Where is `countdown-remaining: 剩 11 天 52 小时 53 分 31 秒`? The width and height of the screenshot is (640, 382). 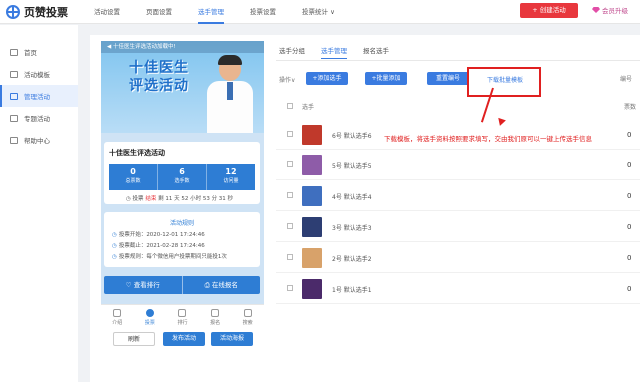
countdown-remaining: 剩 11 天 52 小时 53 分 31 秒 is located at coordinates (196, 199).